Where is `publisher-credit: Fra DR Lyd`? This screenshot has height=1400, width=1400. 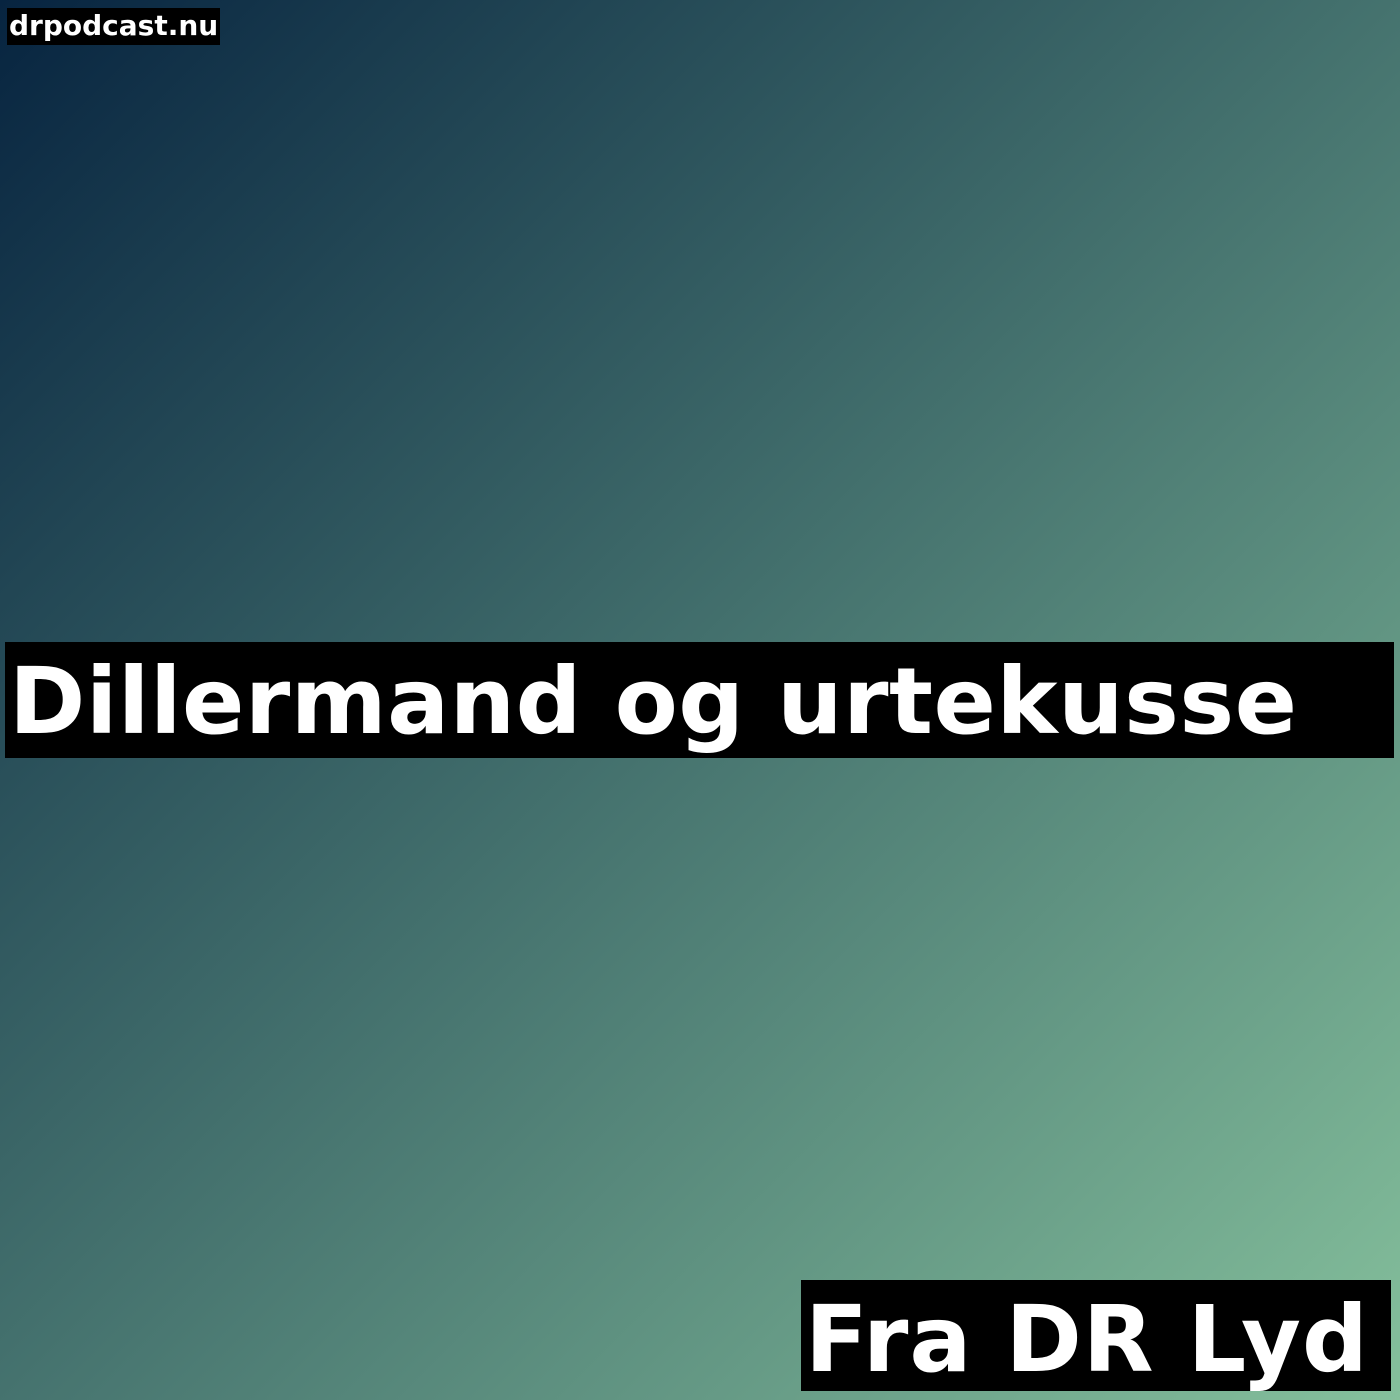 publisher-credit: Fra DR Lyd is located at coordinates (1096, 1335).